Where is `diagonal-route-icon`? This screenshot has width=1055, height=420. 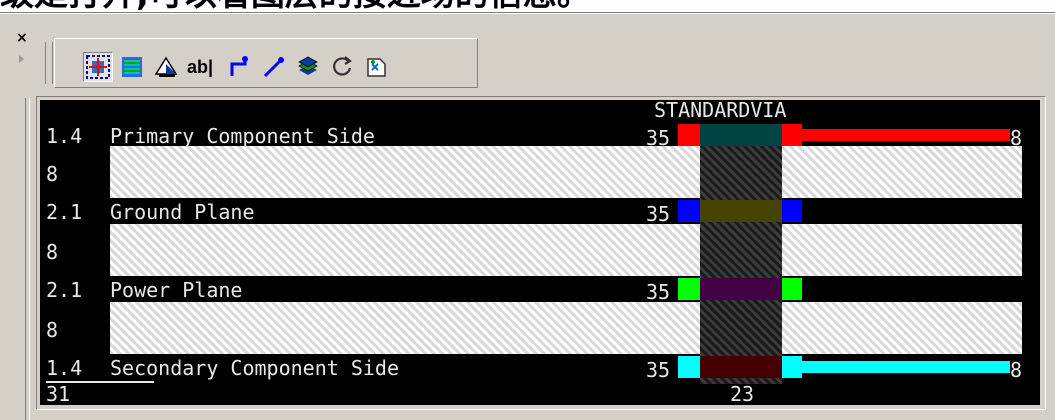 diagonal-route-icon is located at coordinates (273, 67).